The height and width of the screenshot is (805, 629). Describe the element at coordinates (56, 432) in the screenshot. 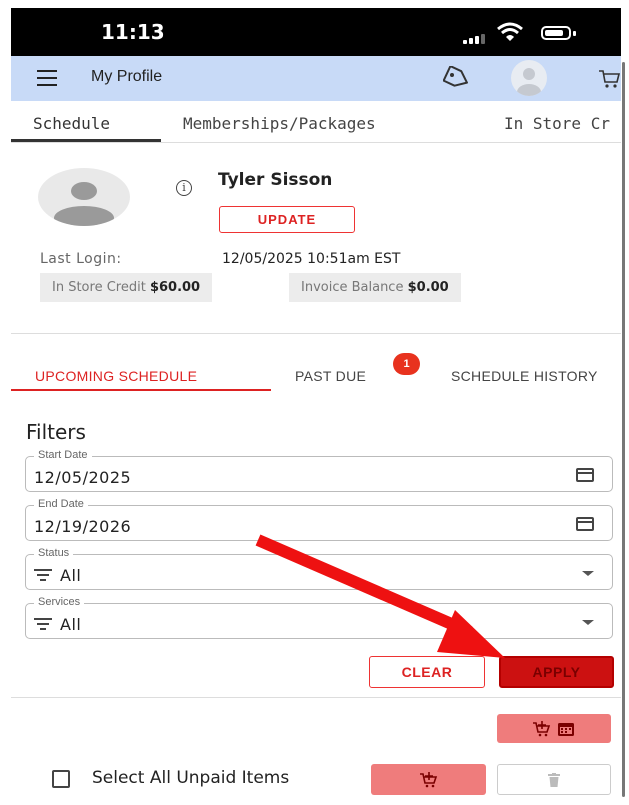

I see `filters-title: Filters` at that location.